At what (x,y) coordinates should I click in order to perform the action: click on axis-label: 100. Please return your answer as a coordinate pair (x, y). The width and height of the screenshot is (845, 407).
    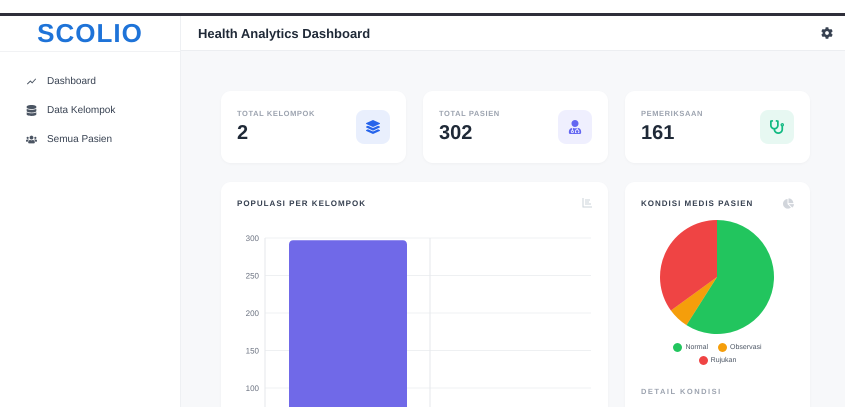
    Looking at the image, I should click on (252, 388).